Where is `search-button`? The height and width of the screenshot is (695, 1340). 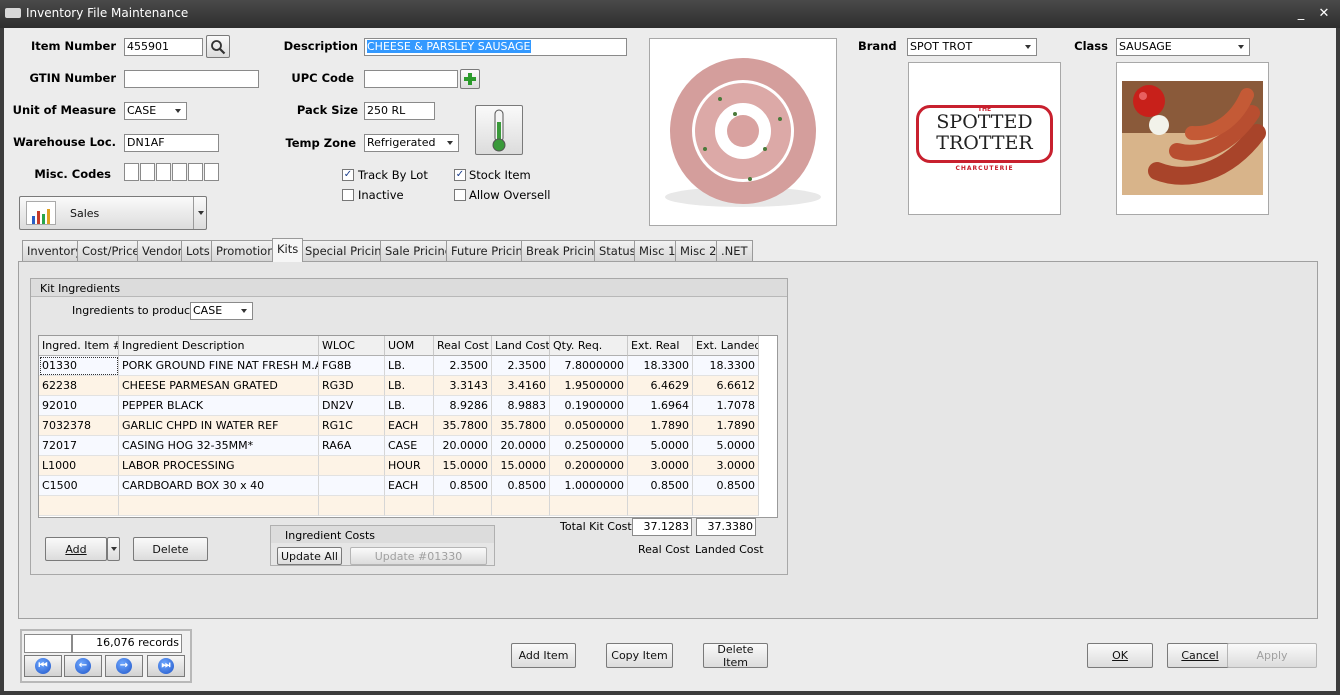
search-button is located at coordinates (218, 46).